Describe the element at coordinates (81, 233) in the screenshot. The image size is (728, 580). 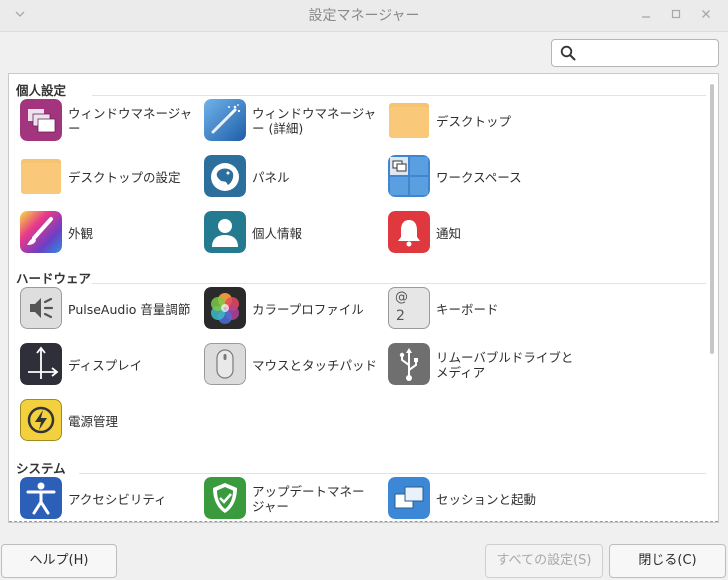
I see `item-label: 外観` at that location.